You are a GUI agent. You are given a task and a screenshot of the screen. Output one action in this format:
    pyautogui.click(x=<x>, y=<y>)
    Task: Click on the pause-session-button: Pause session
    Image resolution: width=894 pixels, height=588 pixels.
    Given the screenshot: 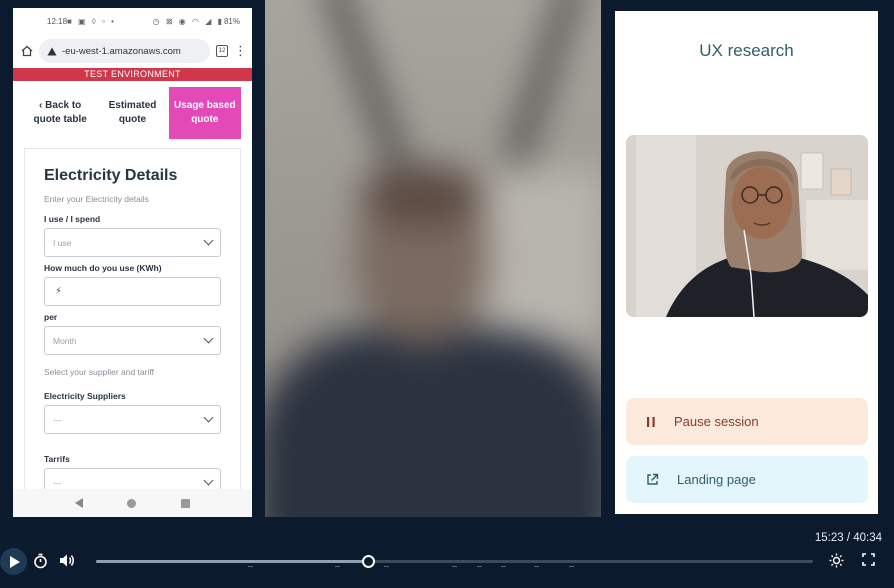 What is the action you would take?
    pyautogui.click(x=747, y=421)
    